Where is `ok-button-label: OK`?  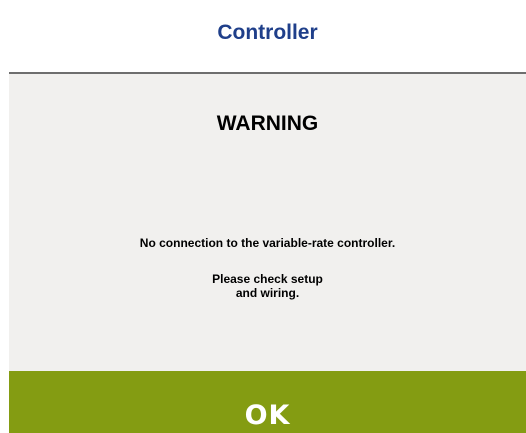 ok-button-label: OK is located at coordinates (267, 415).